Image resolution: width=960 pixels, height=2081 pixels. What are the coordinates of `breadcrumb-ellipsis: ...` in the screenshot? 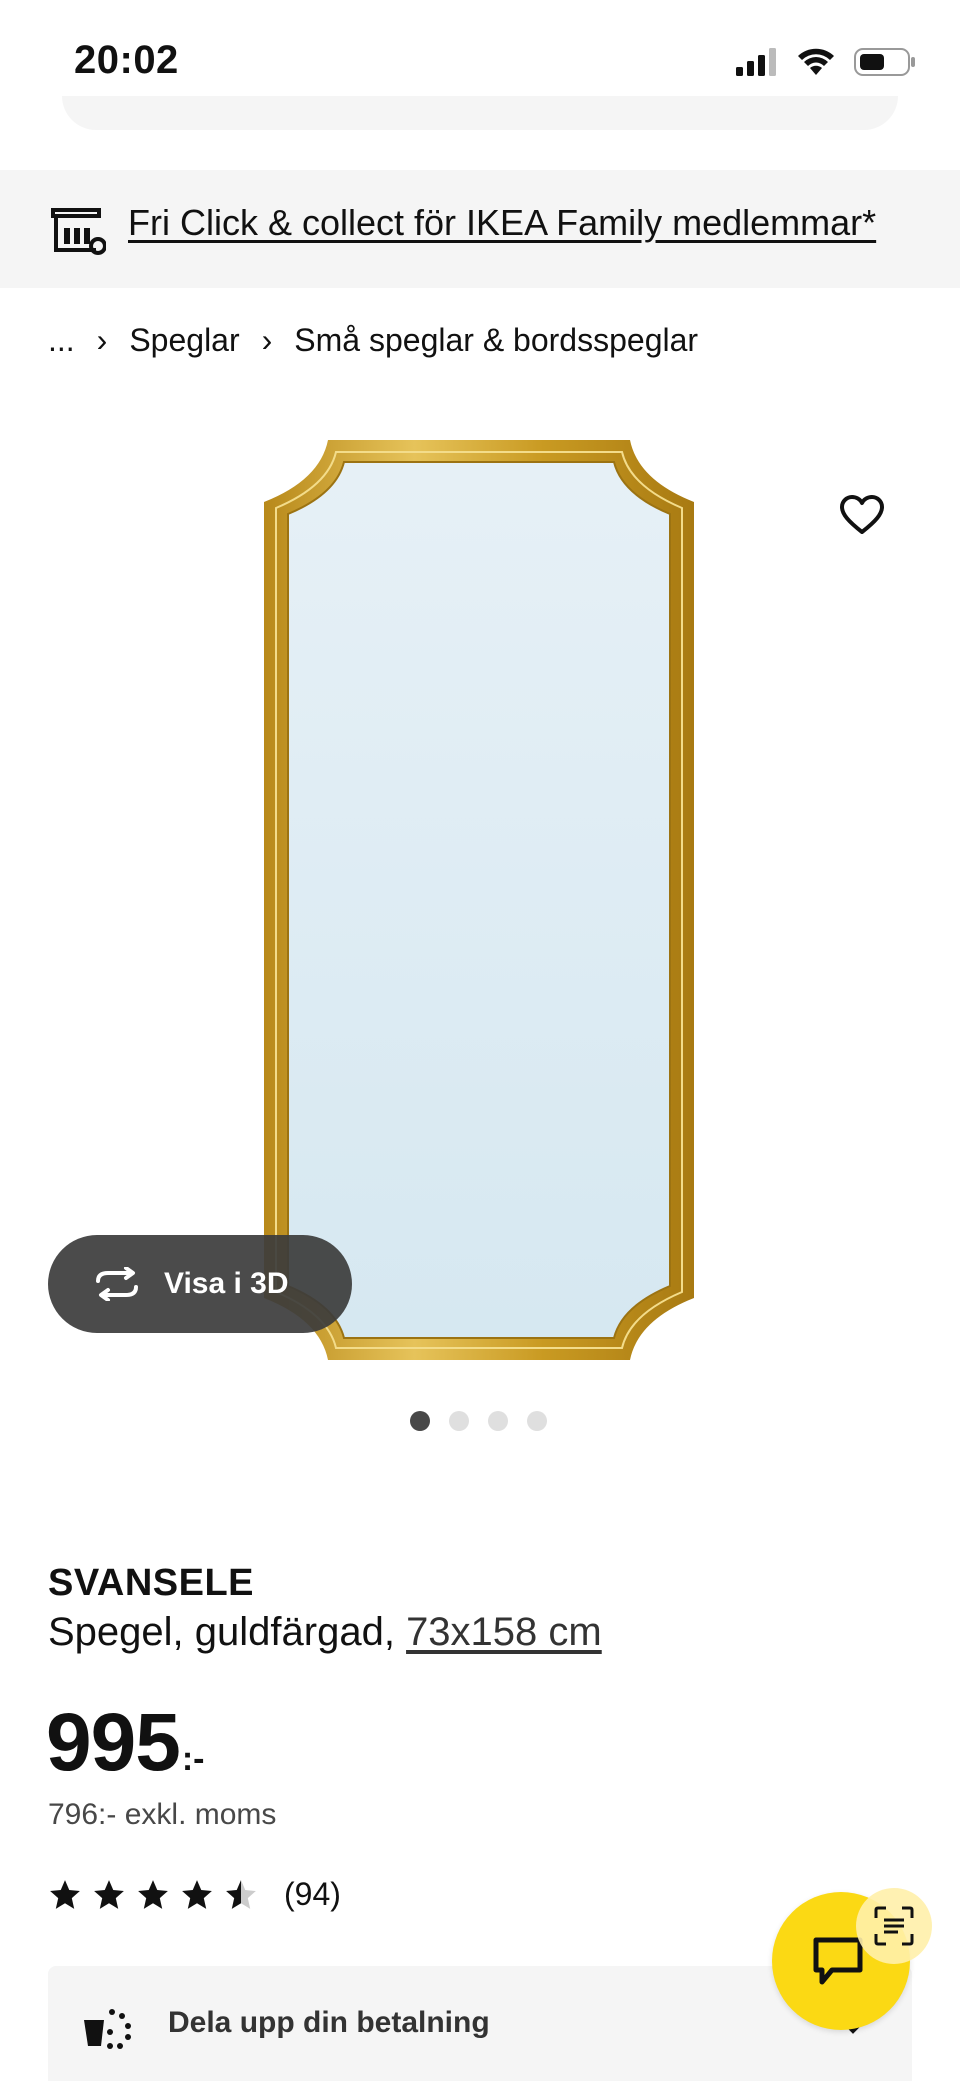 It's located at (61, 340).